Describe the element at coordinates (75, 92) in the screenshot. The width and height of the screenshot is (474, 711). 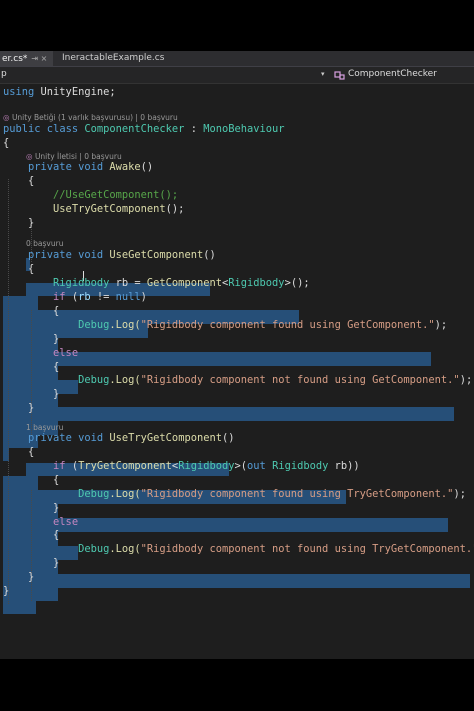
I see `namespace: UnityEngine;` at that location.